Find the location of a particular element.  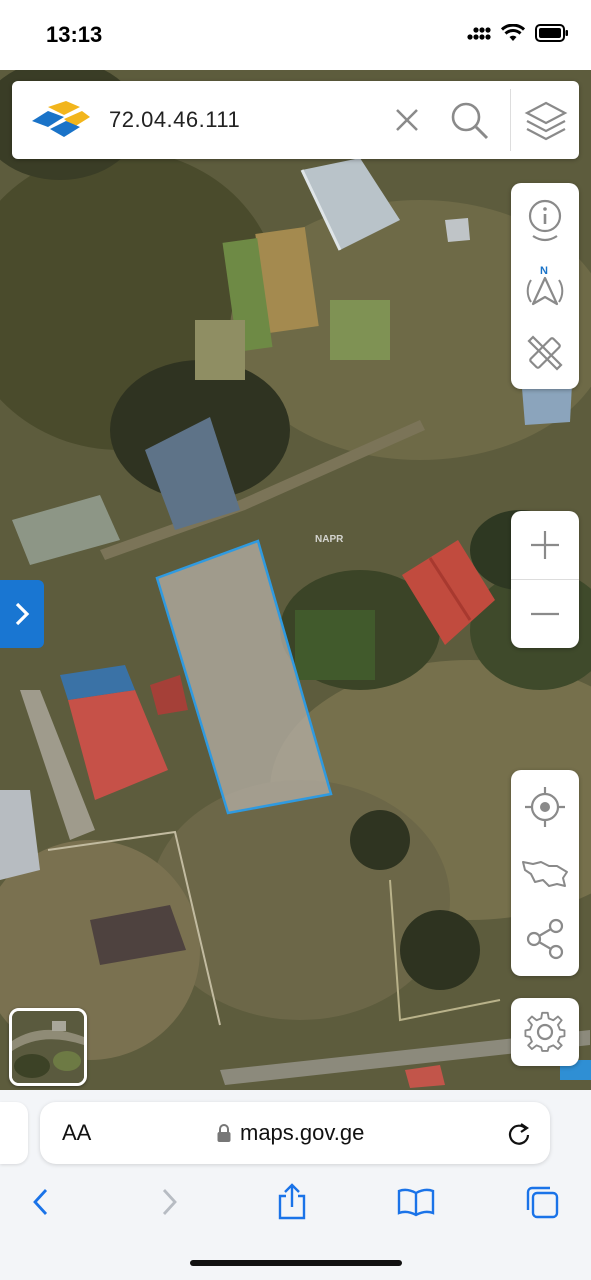

signal-icon is located at coordinates (479, 33).